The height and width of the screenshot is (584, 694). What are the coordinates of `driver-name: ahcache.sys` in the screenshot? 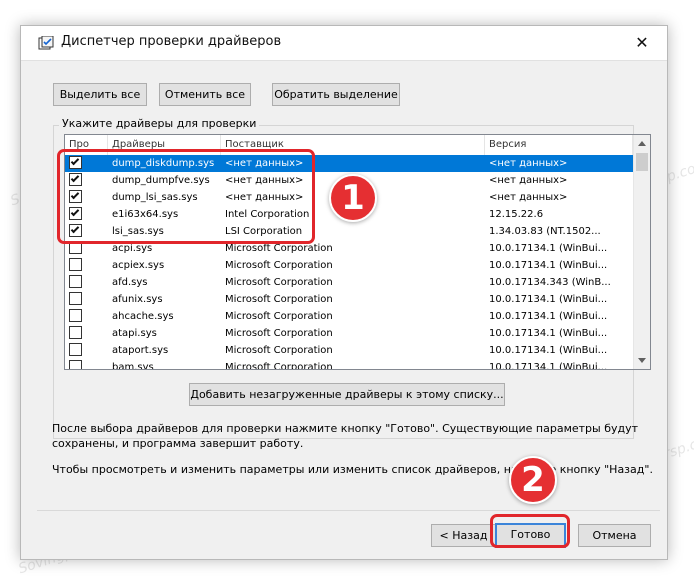 It's located at (143, 316).